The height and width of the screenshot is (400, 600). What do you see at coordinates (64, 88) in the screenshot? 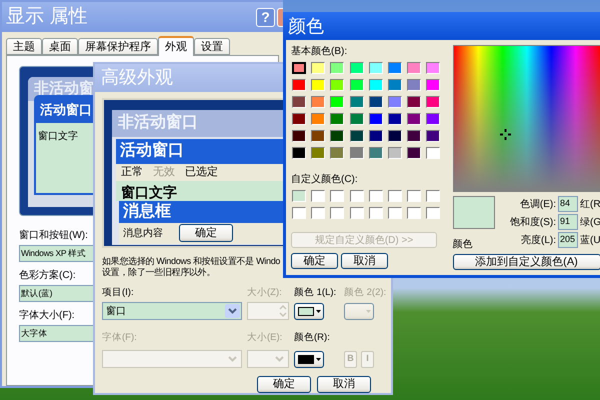
I see `preview-title: 非活动窗` at bounding box center [64, 88].